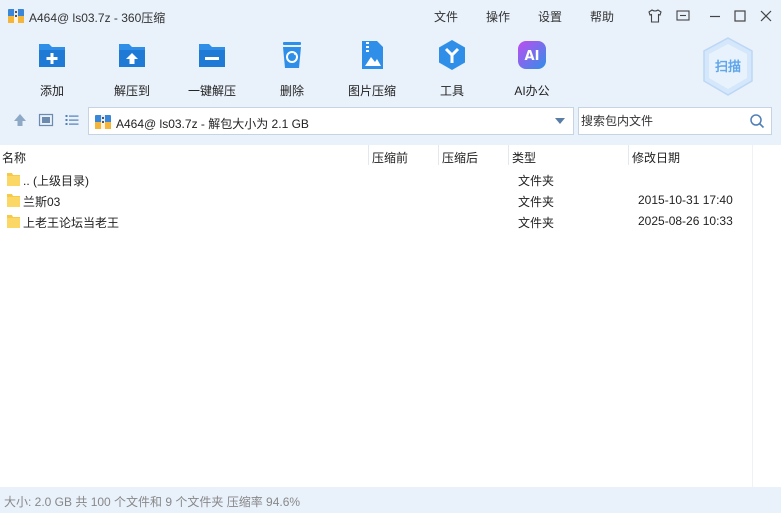 The image size is (781, 513). I want to click on toolbar-delete-label: 删除, so click(291, 91).